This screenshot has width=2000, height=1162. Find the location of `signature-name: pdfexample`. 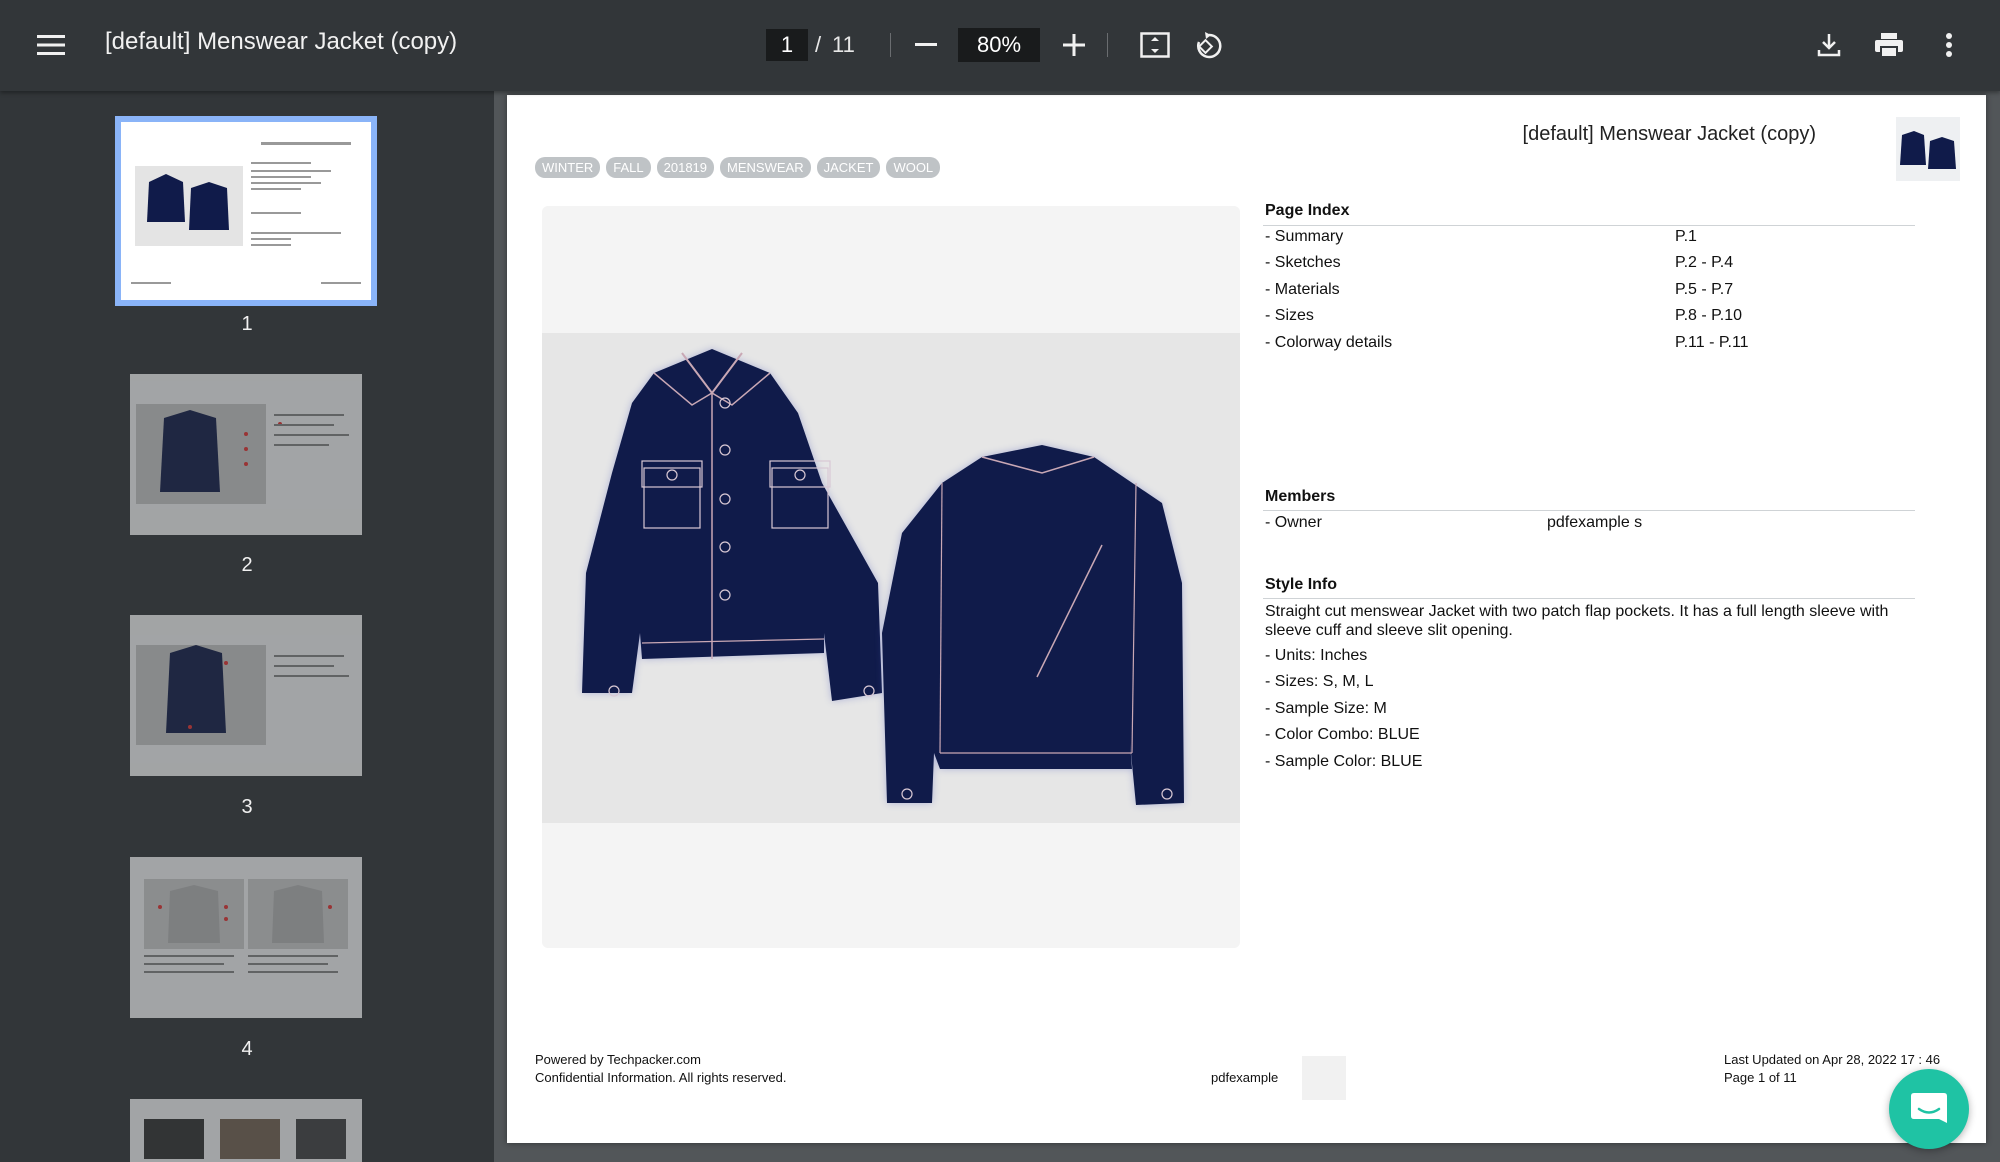

signature-name: pdfexample is located at coordinates (1245, 1077).